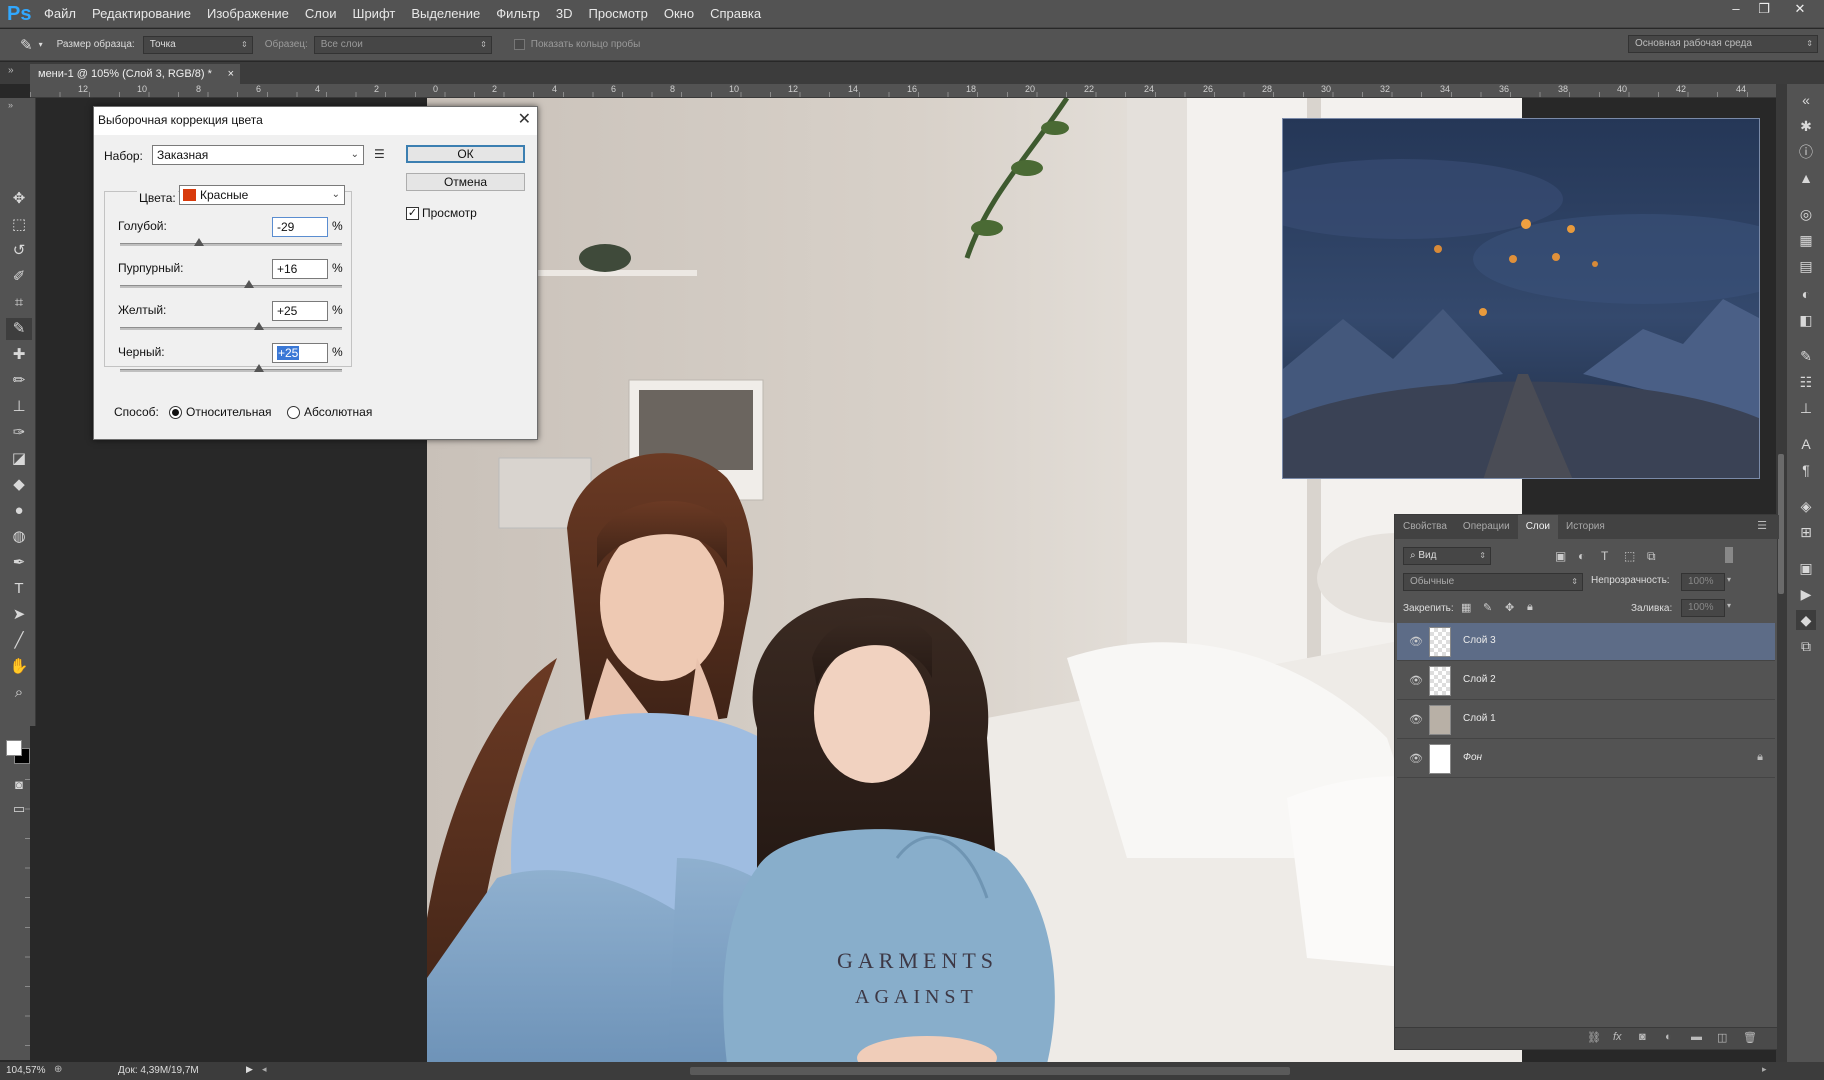 The height and width of the screenshot is (1080, 1824). What do you see at coordinates (445, 14) in the screenshot?
I see `menu-select: Выделение` at bounding box center [445, 14].